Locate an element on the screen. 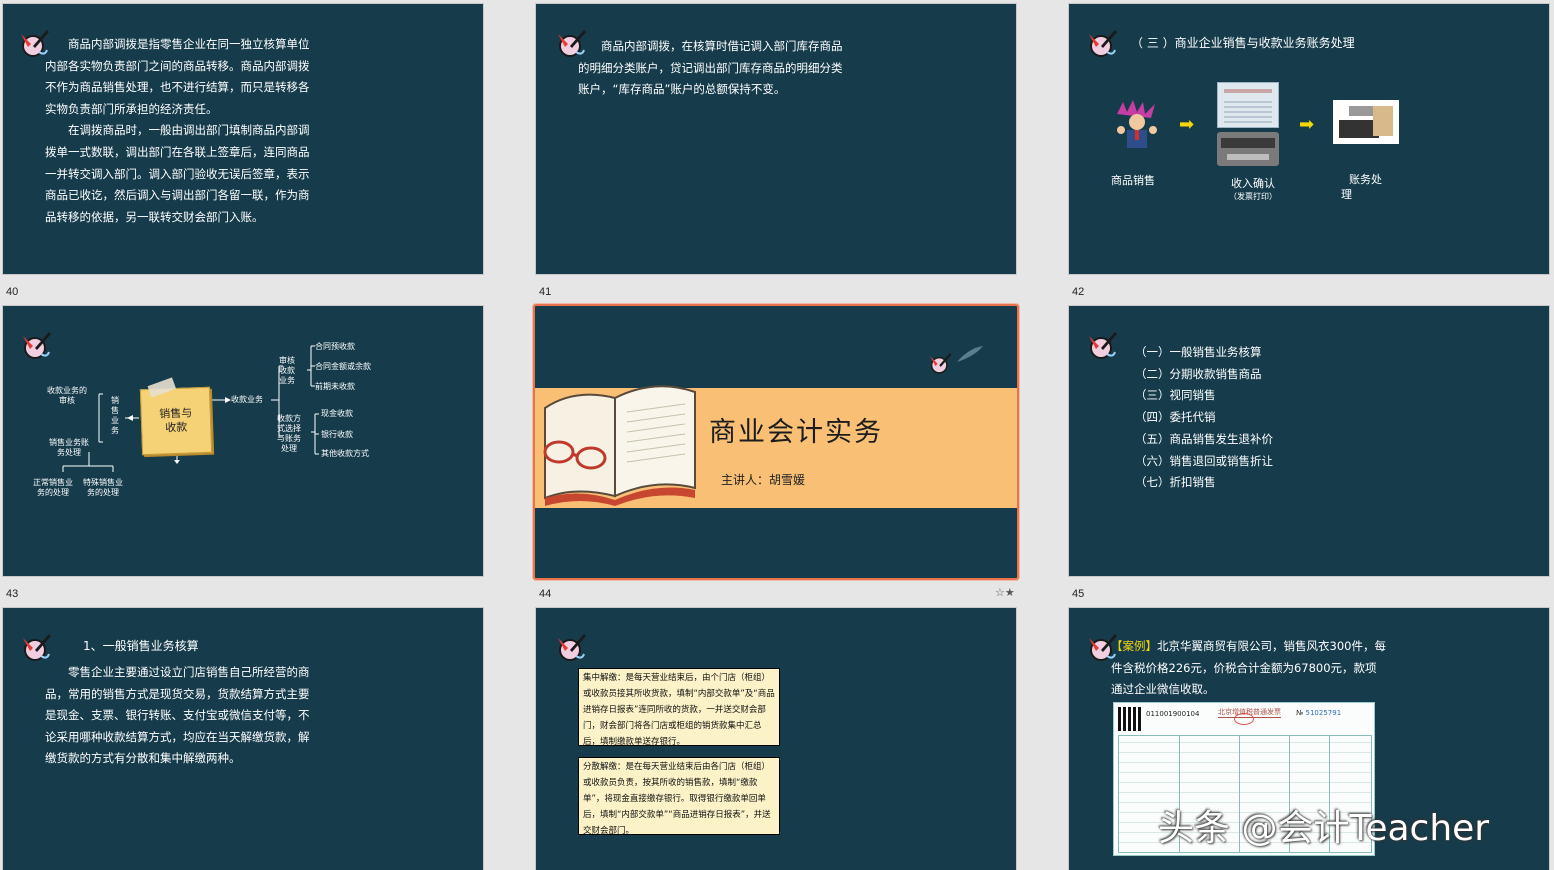 The image size is (1554, 870). mindmap-node-review-collection: 审核 收款 业务 is located at coordinates (287, 370).